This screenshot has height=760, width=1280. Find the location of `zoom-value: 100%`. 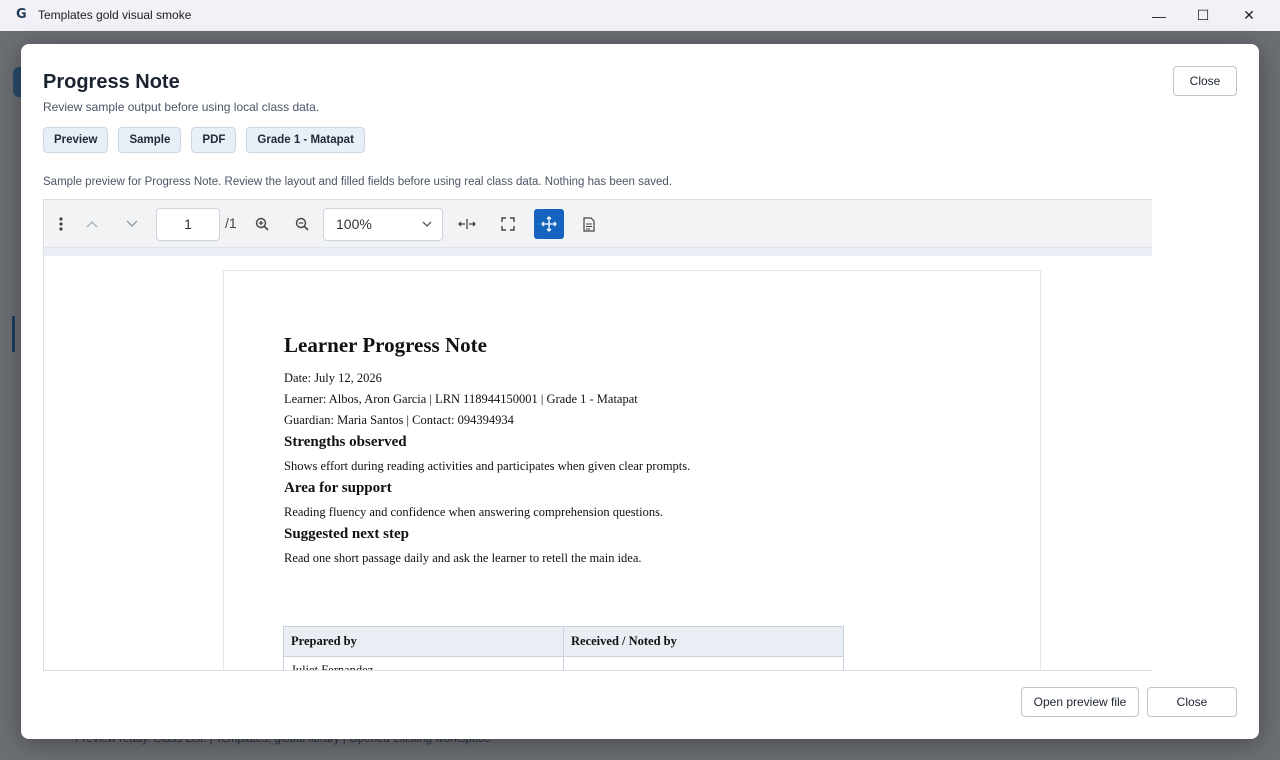

zoom-value: 100% is located at coordinates (354, 224).